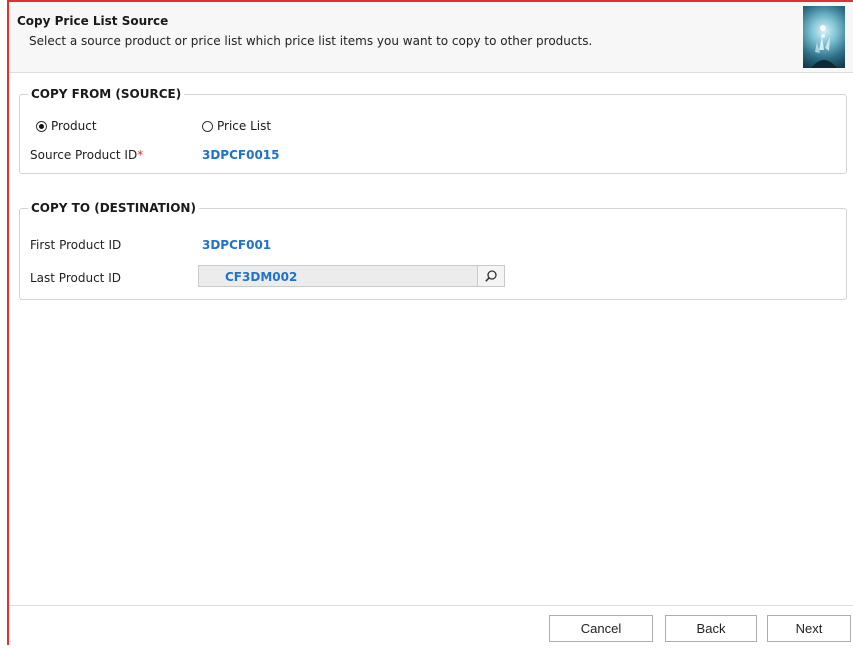  I want to click on copy-to-title: COPY TO (DESTINATION), so click(113, 208).